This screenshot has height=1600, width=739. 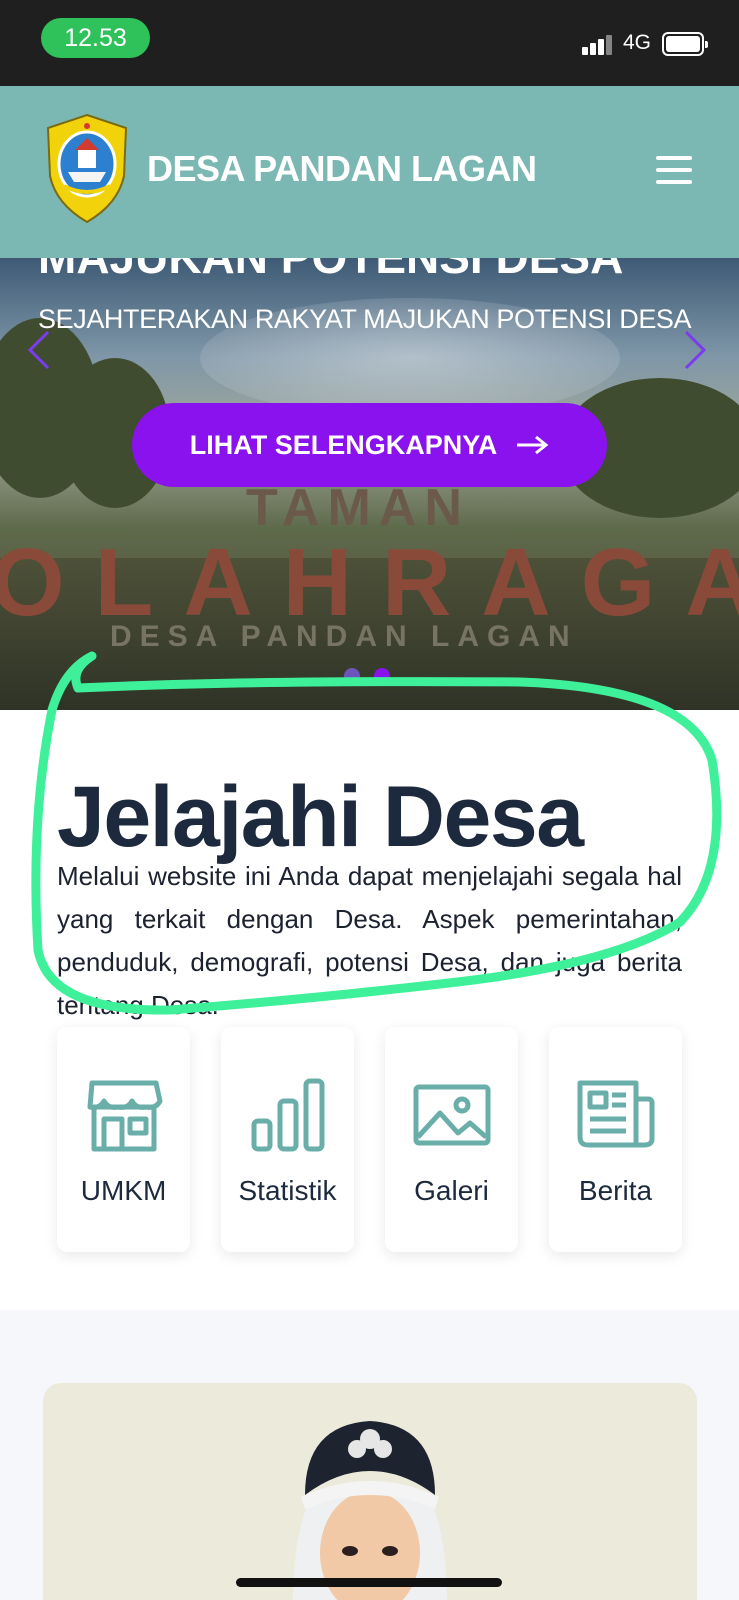 I want to click on slider-next-arrow-icon, so click(x=695, y=350).